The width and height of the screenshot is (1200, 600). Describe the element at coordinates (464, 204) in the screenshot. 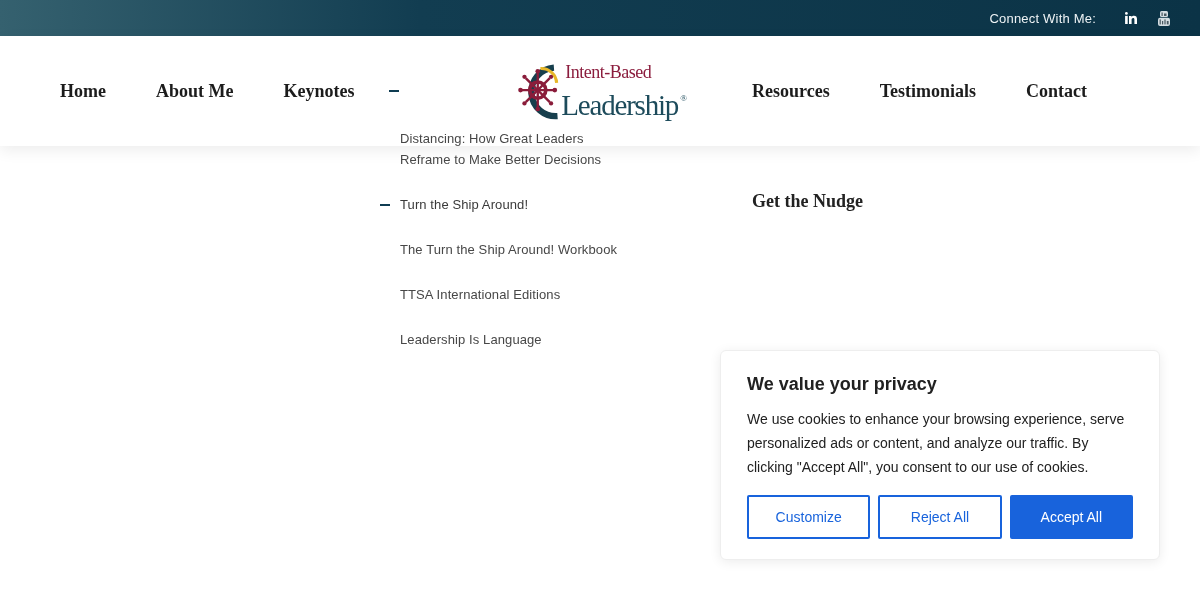

I see `submenu-link: Turn the Ship Around!` at that location.